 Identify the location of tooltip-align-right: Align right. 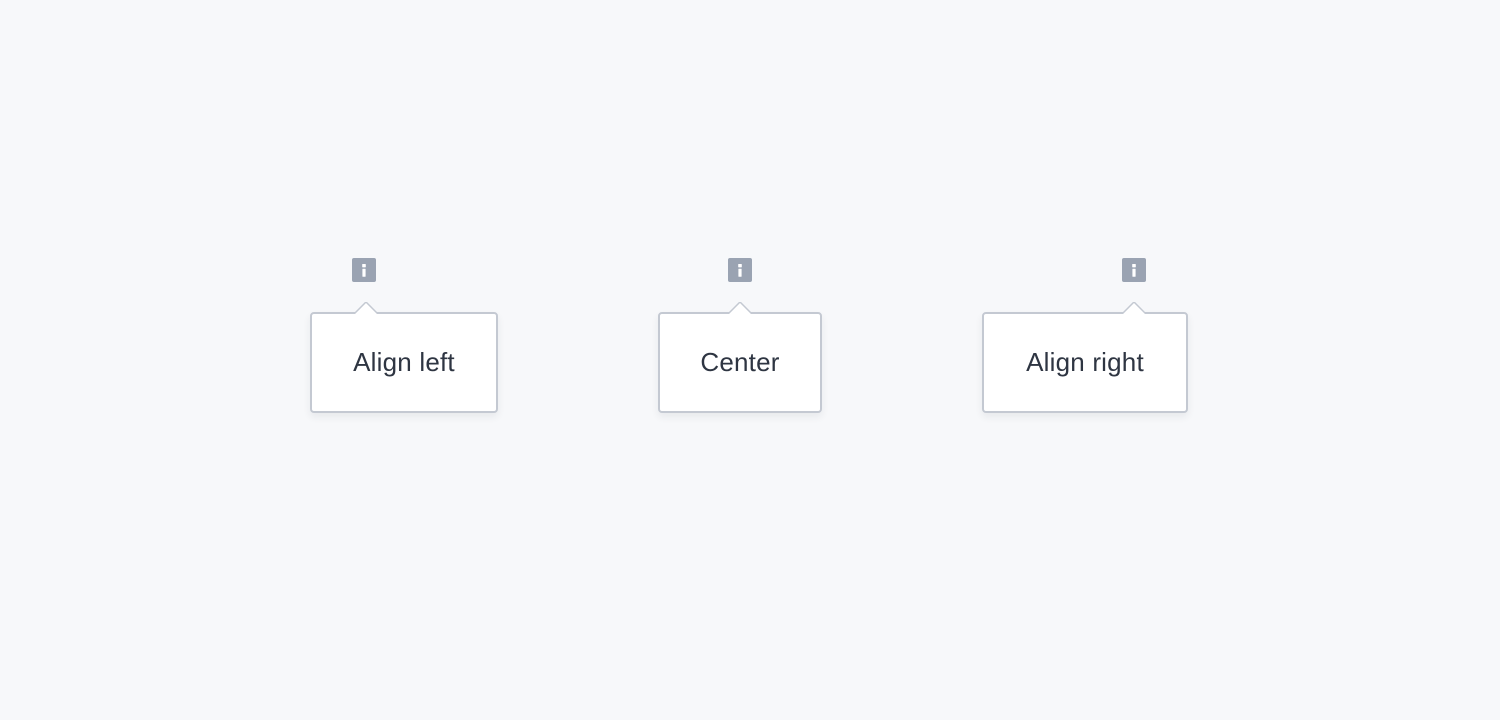
(1085, 357).